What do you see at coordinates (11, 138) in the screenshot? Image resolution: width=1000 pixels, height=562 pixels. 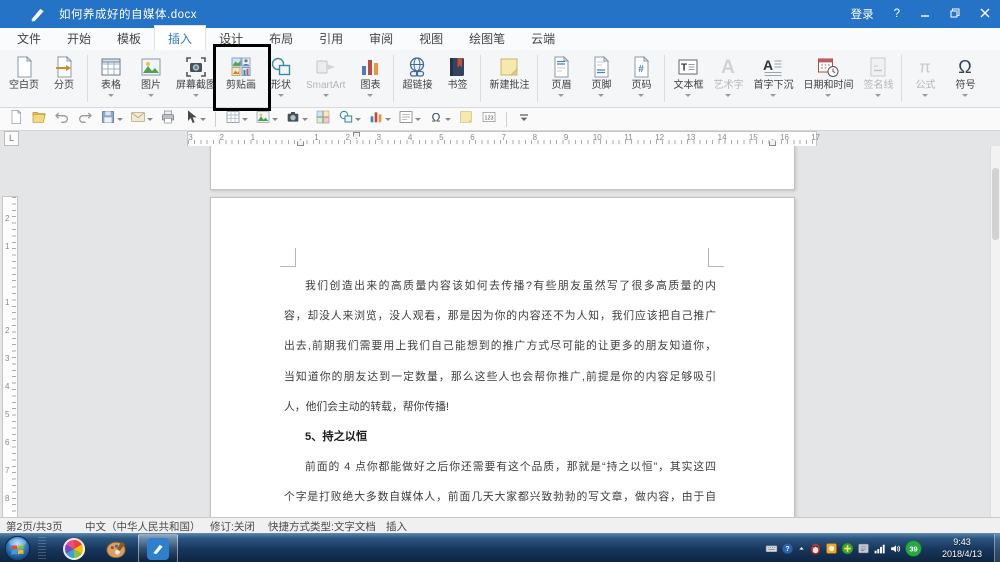 I see `tab-stop-selector: L` at bounding box center [11, 138].